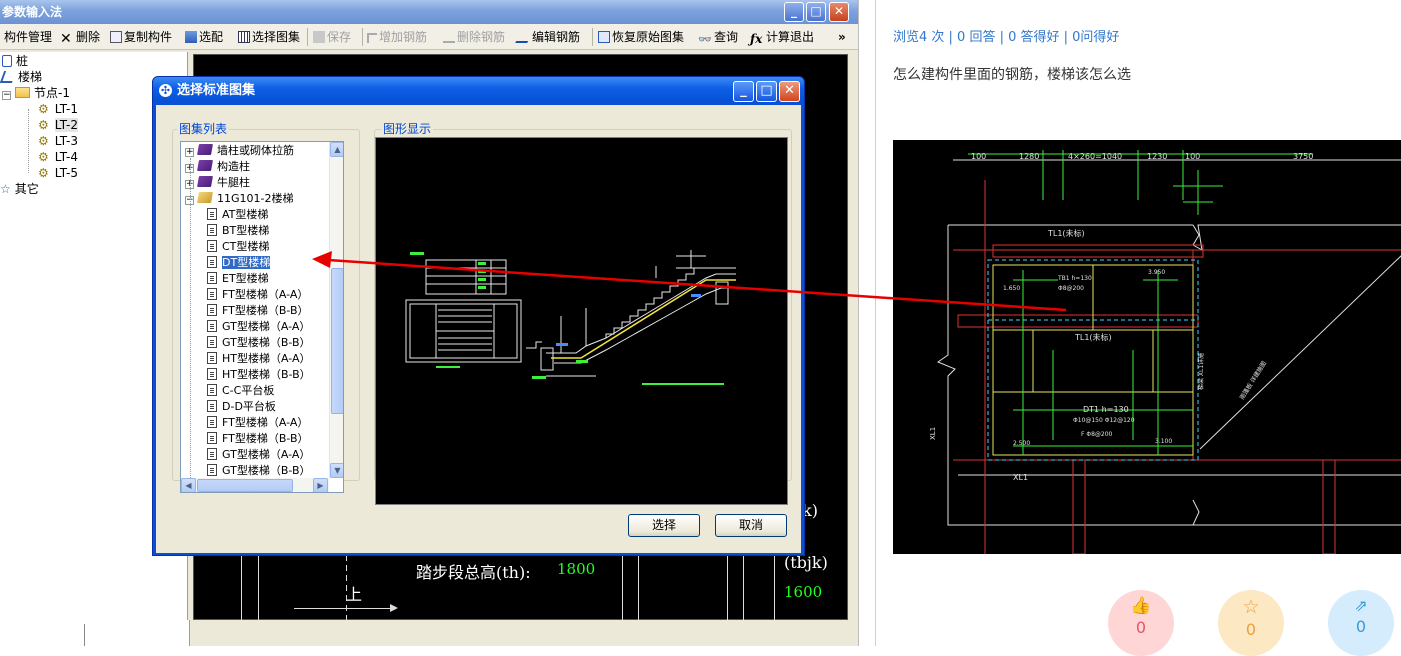 The image size is (1401, 656). What do you see at coordinates (241, 407) in the screenshot?
I see `atlas-list-item: D-D平台板` at bounding box center [241, 407].